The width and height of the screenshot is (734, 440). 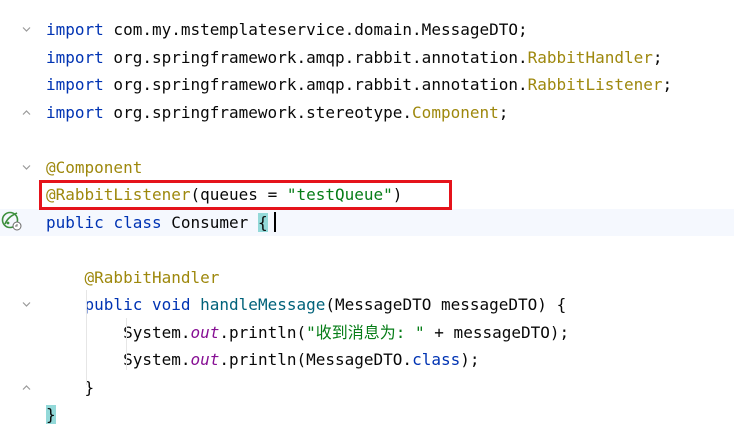 What do you see at coordinates (367, 277) in the screenshot?
I see `code-line: @RabbitHandler` at bounding box center [367, 277].